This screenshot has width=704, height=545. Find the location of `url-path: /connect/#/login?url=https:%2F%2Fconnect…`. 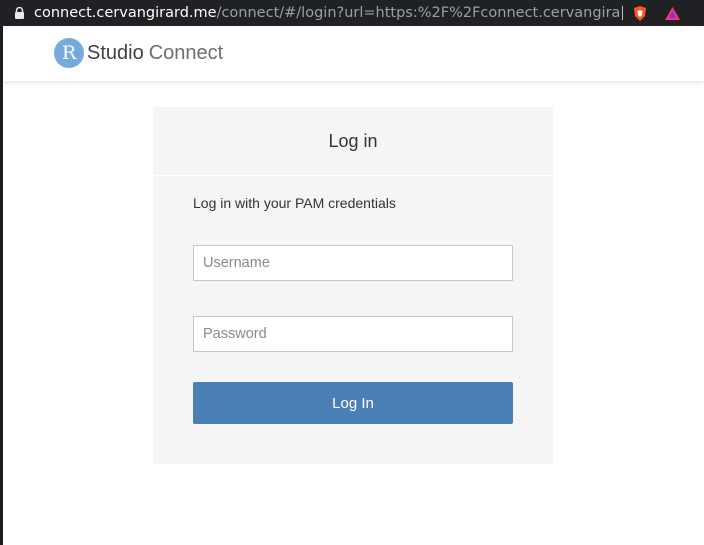

url-path: /connect/#/login?url=https:%2F%2Fconnect… is located at coordinates (418, 13).